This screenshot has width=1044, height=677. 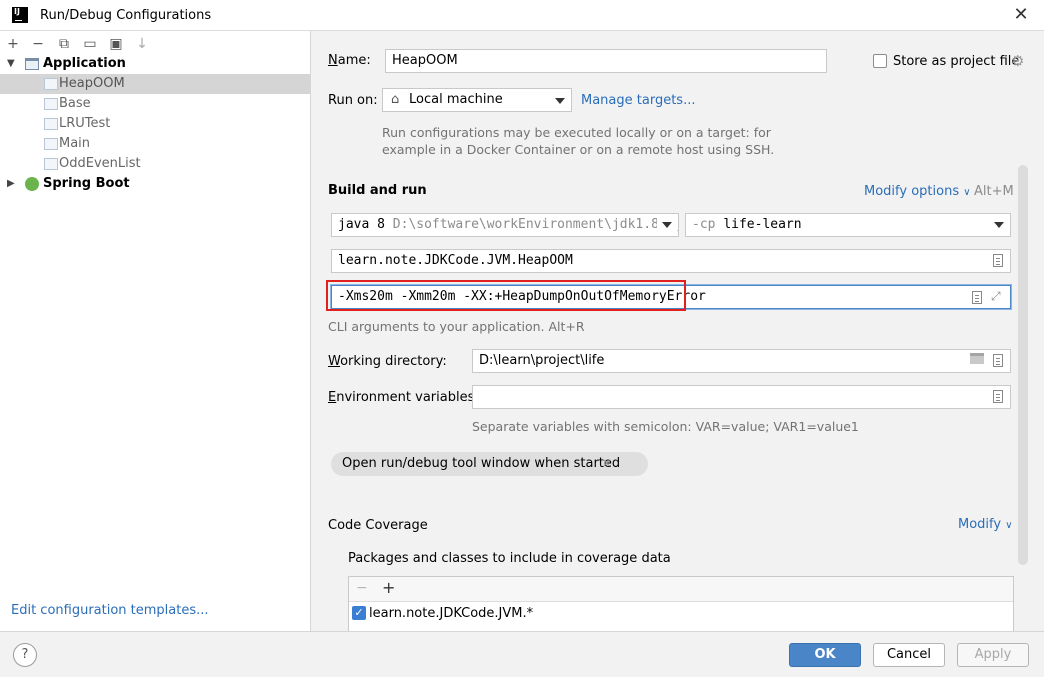 I want to click on cp-flag: -cp, so click(x=704, y=224).